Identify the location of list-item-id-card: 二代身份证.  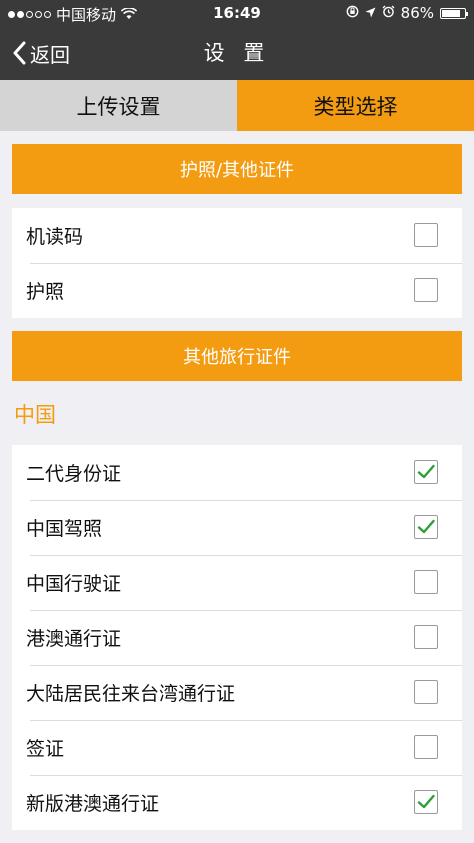
(237, 472).